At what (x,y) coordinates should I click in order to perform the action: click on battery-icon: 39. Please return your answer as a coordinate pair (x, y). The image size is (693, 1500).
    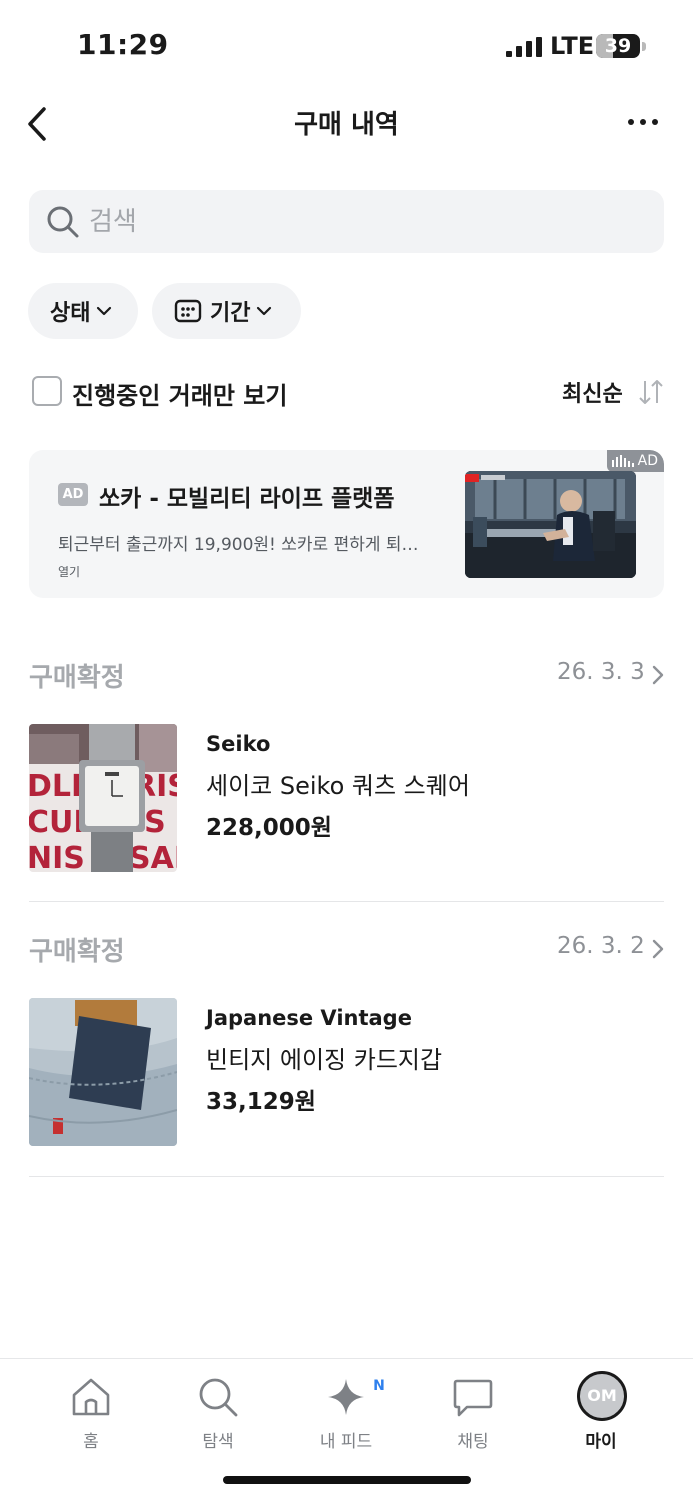
    Looking at the image, I should click on (618, 46).